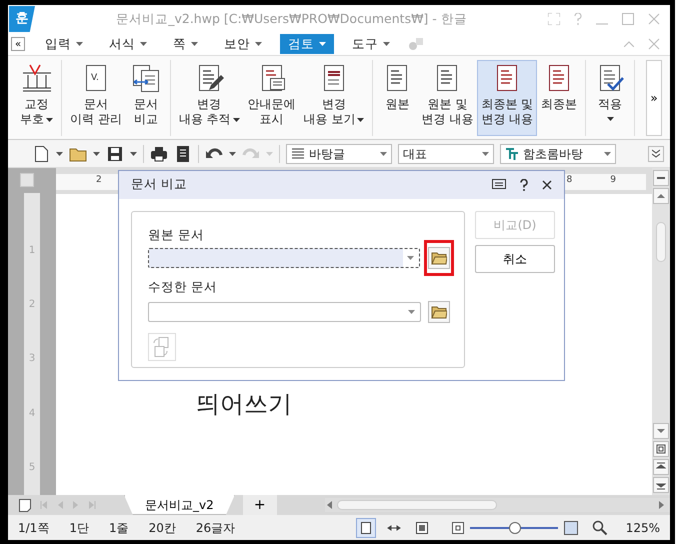 The width and height of the screenshot is (684, 544). I want to click on collapse-button: «, so click(18, 44).